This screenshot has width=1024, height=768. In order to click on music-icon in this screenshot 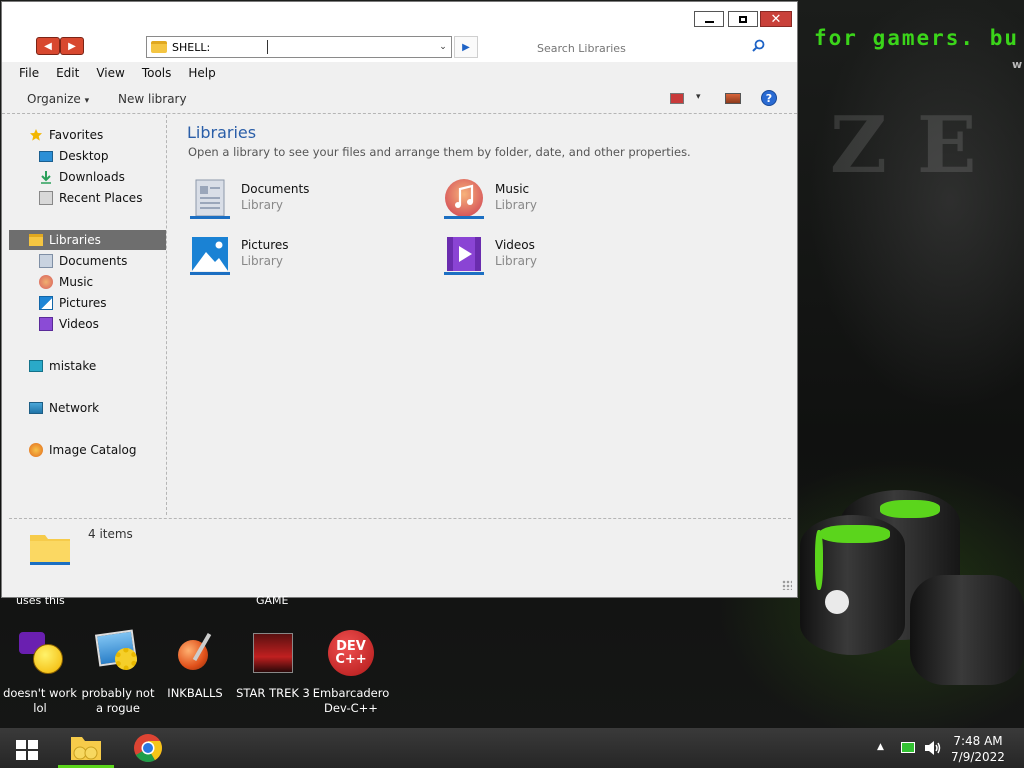, I will do `click(46, 282)`.